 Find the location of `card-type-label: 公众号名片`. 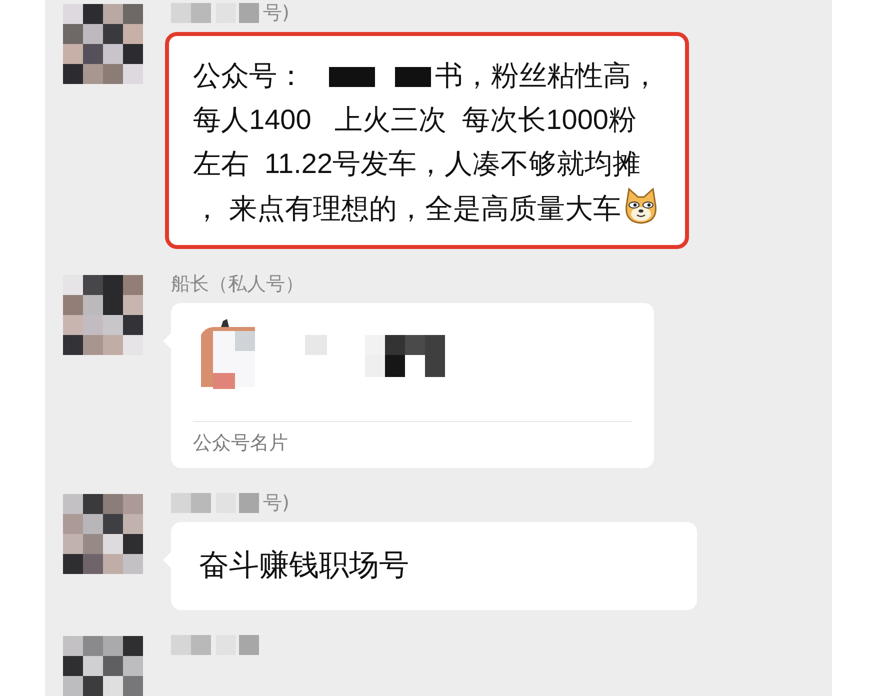

card-type-label: 公众号名片 is located at coordinates (241, 443).